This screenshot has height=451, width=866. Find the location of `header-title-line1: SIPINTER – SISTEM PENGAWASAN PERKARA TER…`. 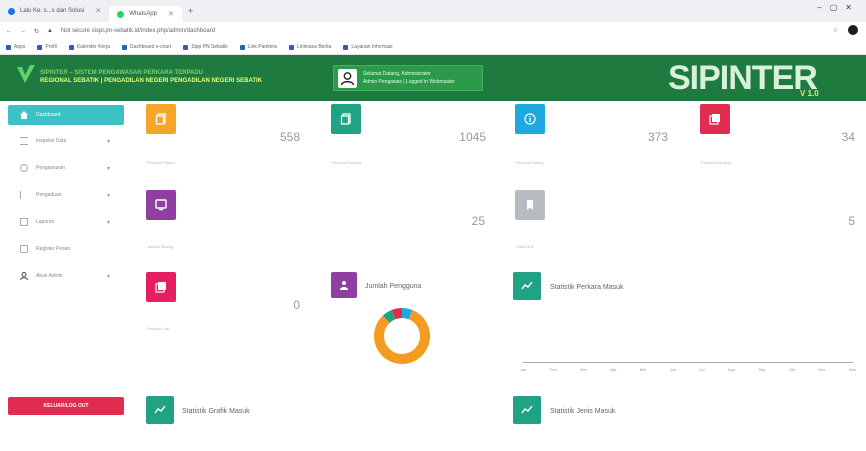

header-title-line1: SIPINTER – SISTEM PENGAWASAN PERKARA TER… is located at coordinates (122, 73).